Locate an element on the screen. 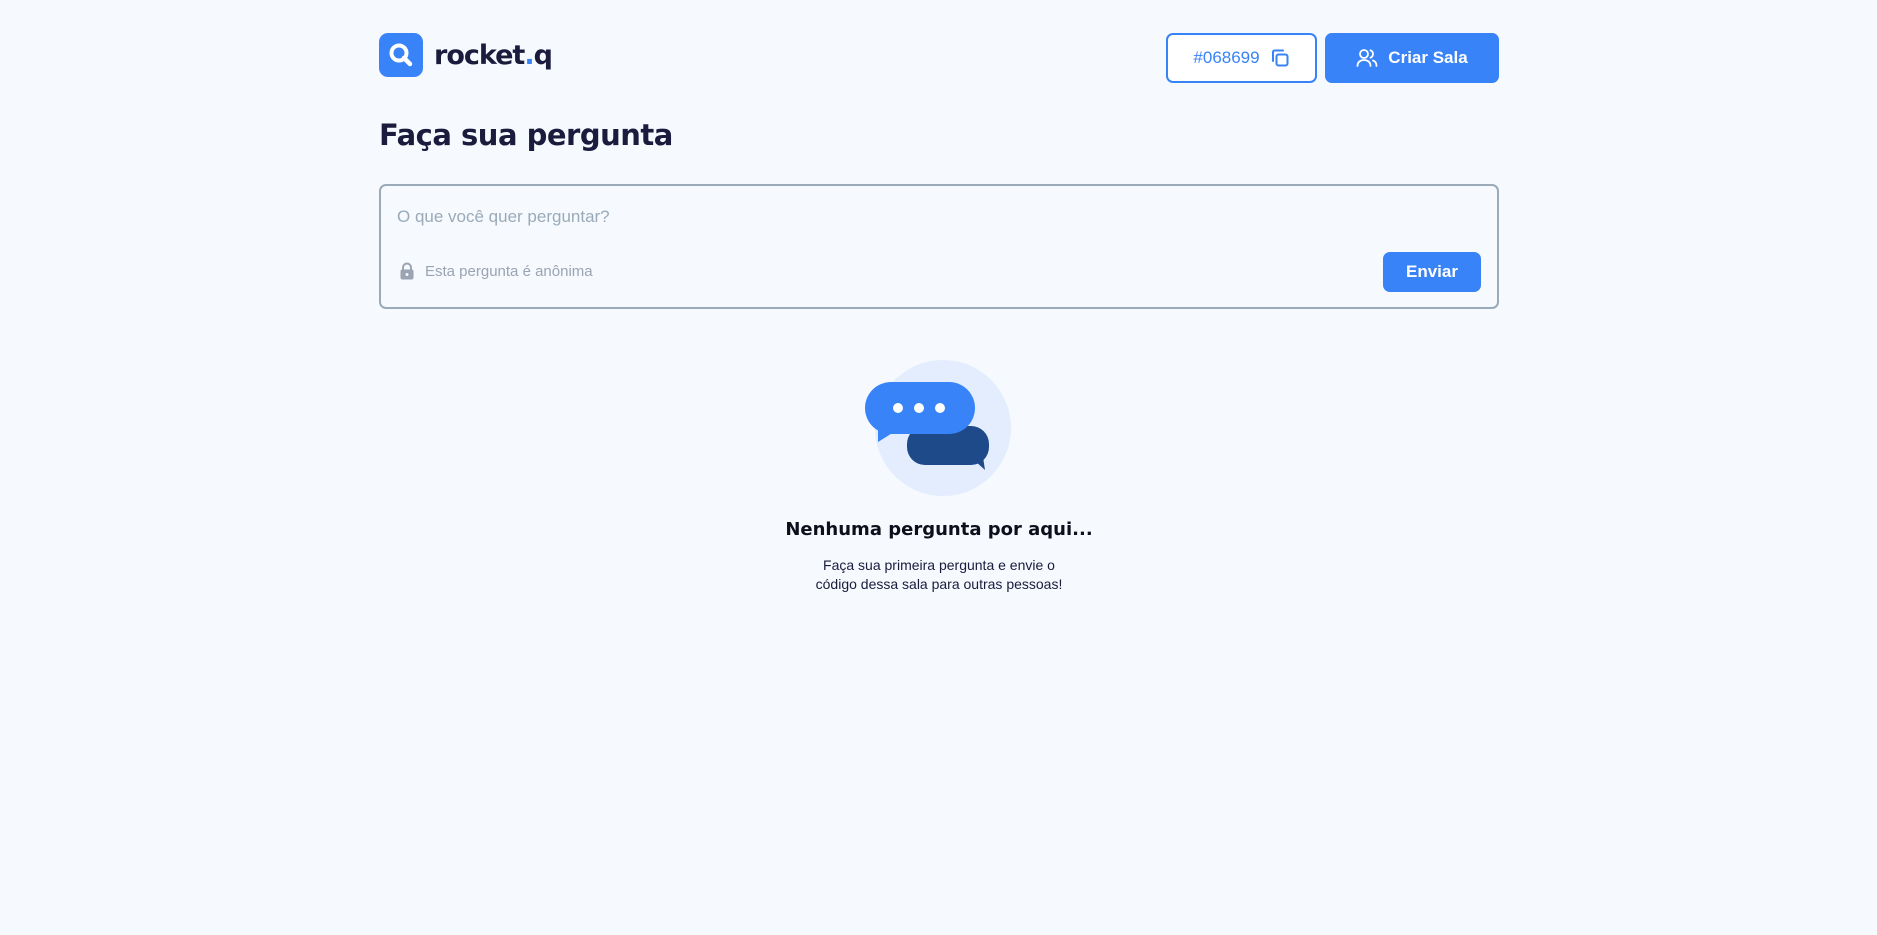 The image size is (1877, 935). create-room-button: Criar Sala is located at coordinates (1412, 58).